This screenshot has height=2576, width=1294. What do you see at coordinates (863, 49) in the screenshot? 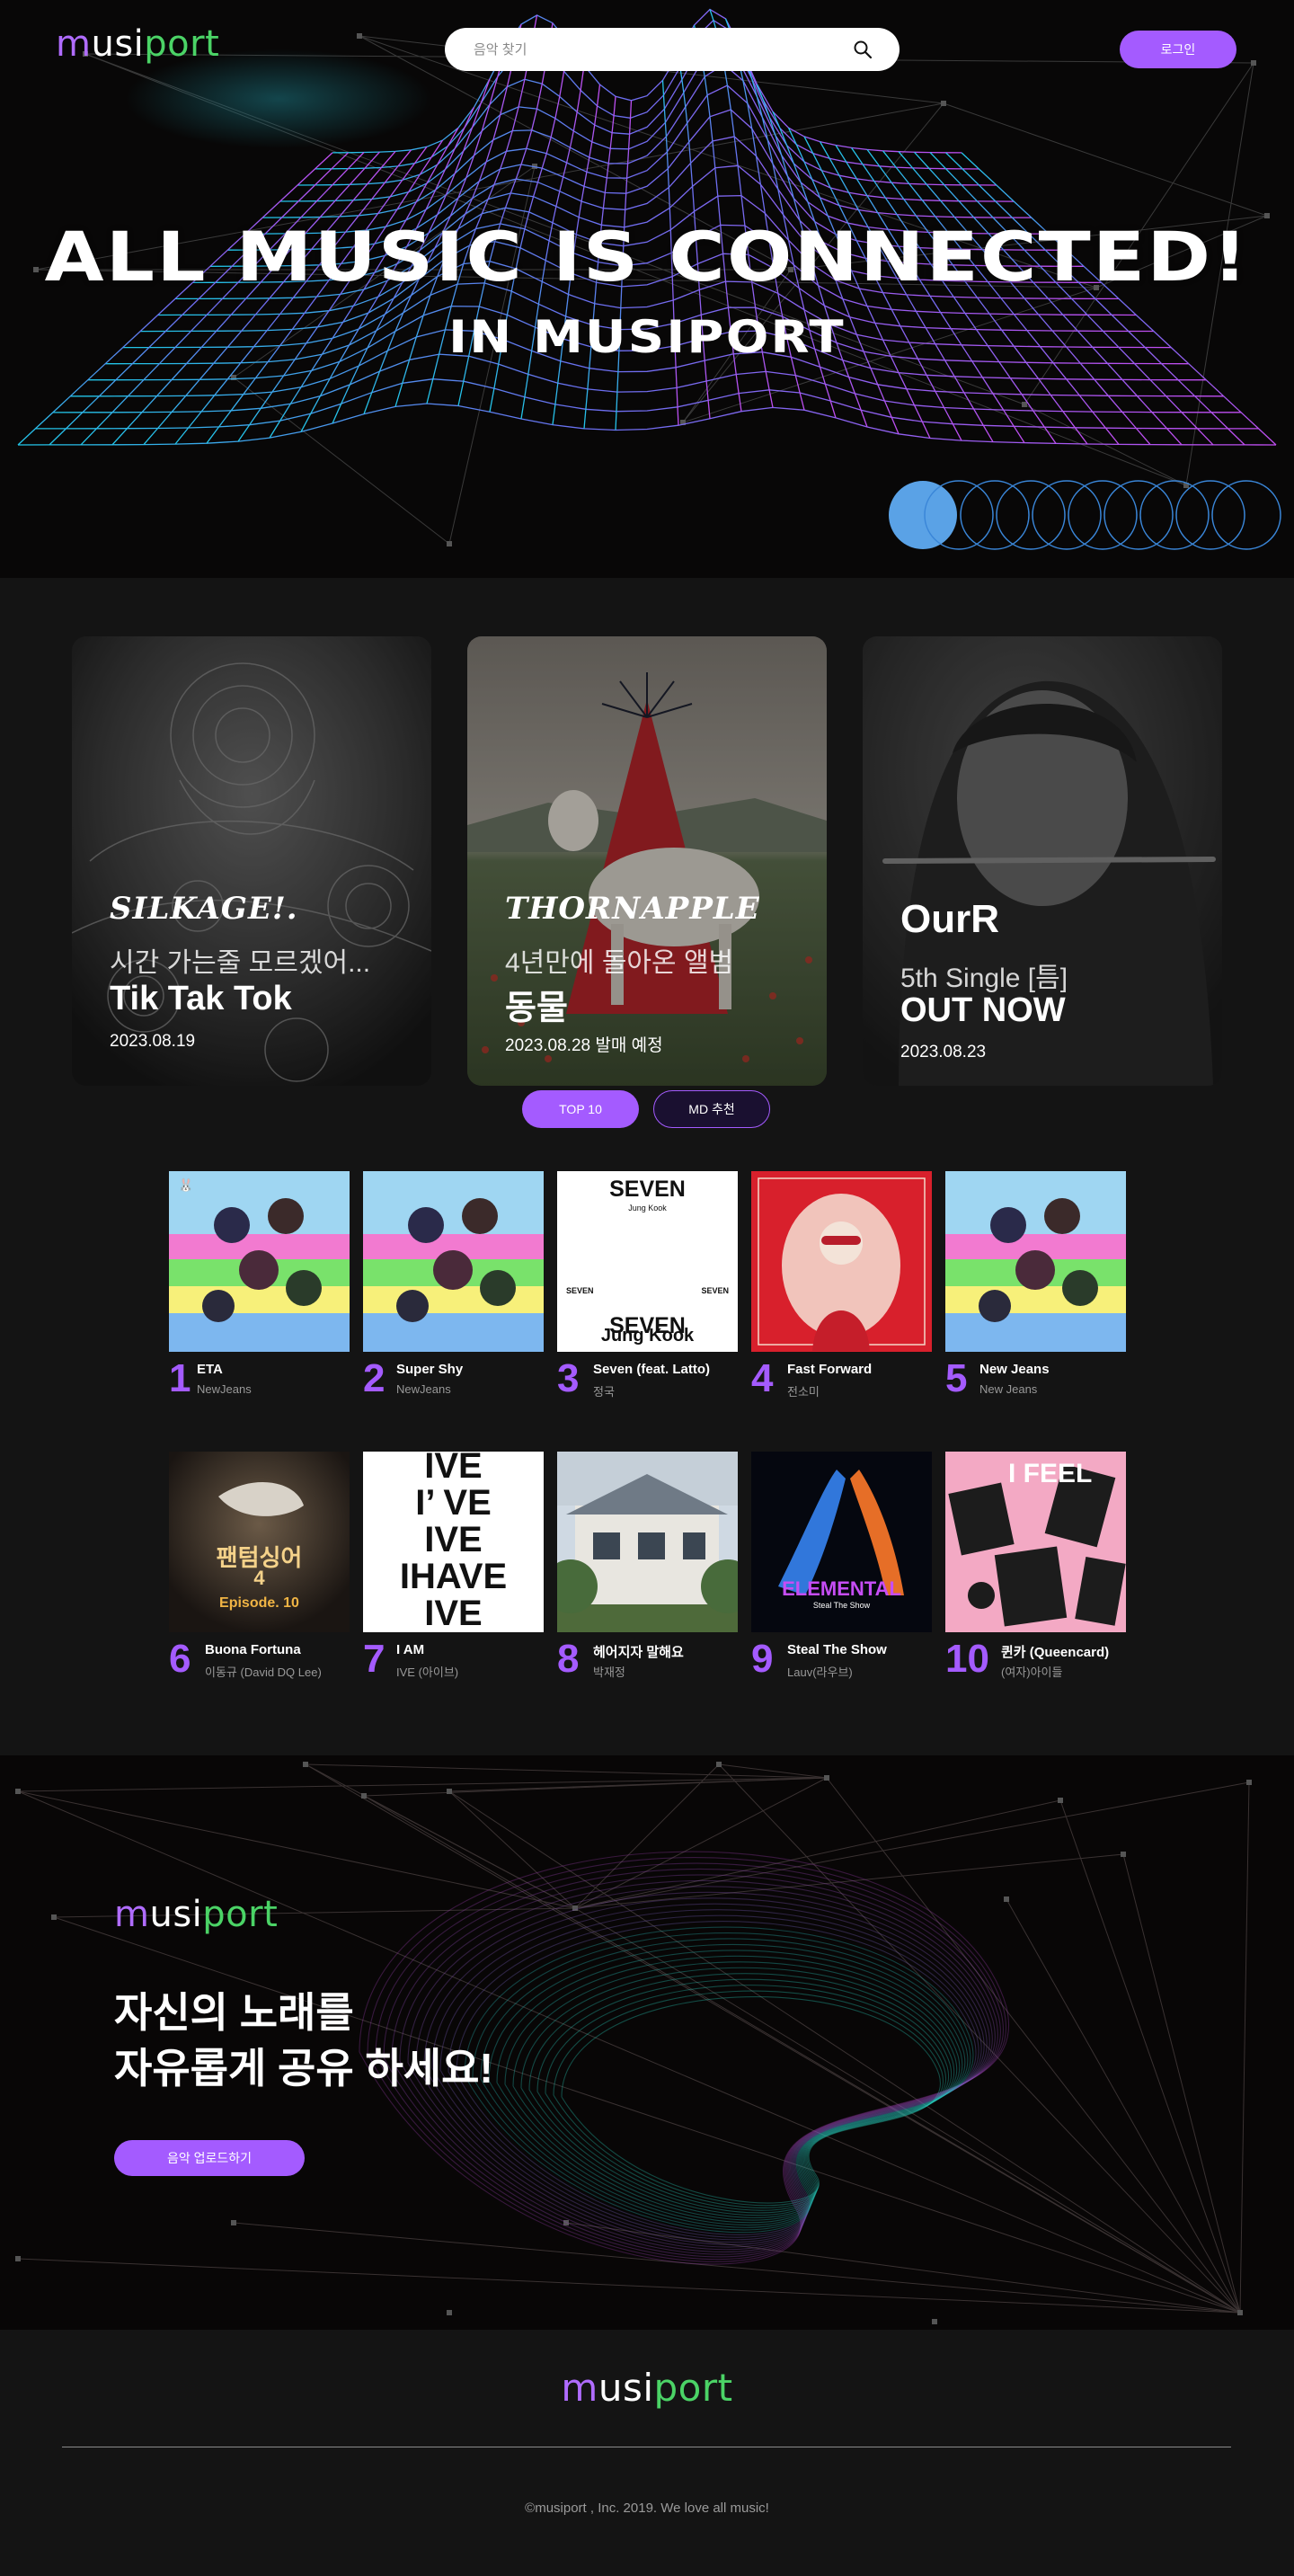
I see `search-icon` at bounding box center [863, 49].